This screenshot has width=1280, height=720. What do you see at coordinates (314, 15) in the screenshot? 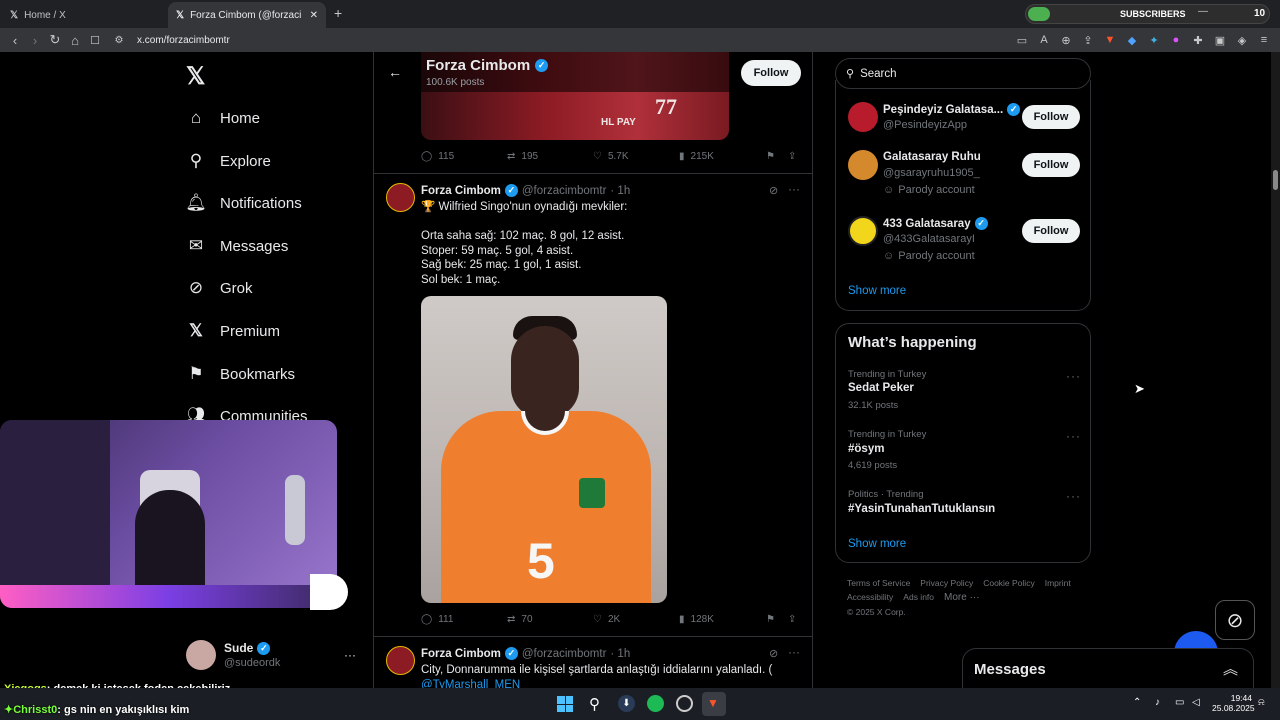
I see `close-tab-icon: ✕` at bounding box center [314, 15].